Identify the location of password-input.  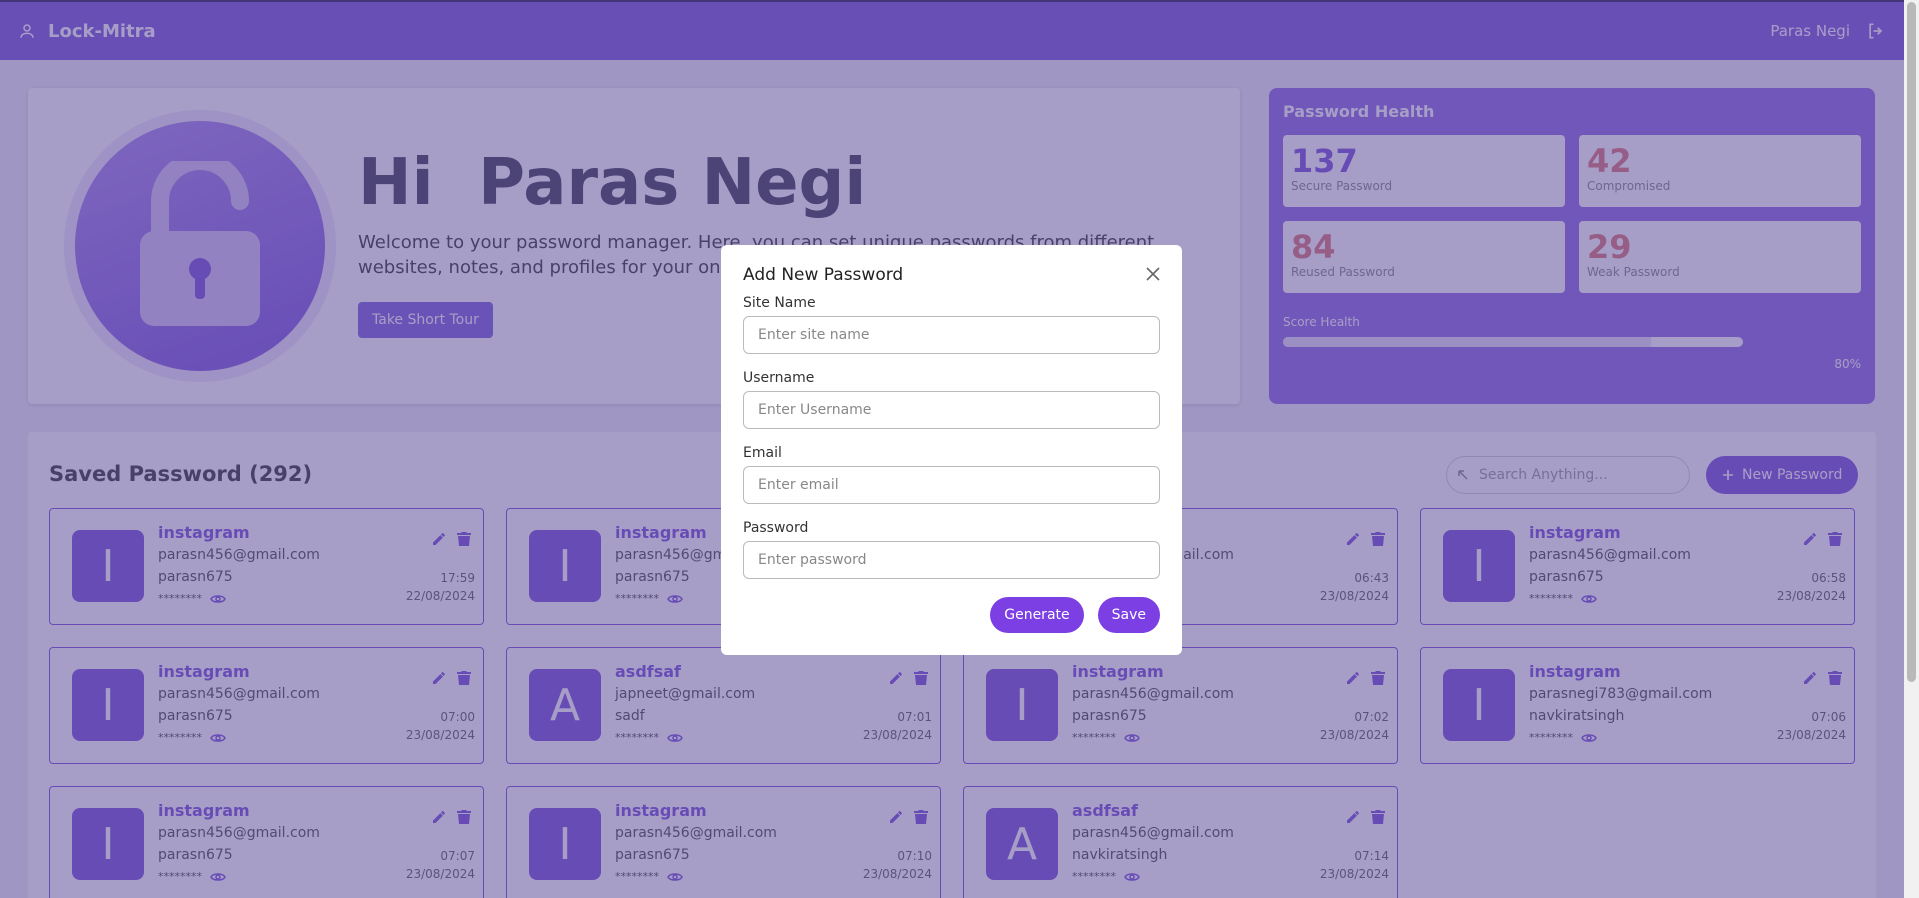
(951, 560).